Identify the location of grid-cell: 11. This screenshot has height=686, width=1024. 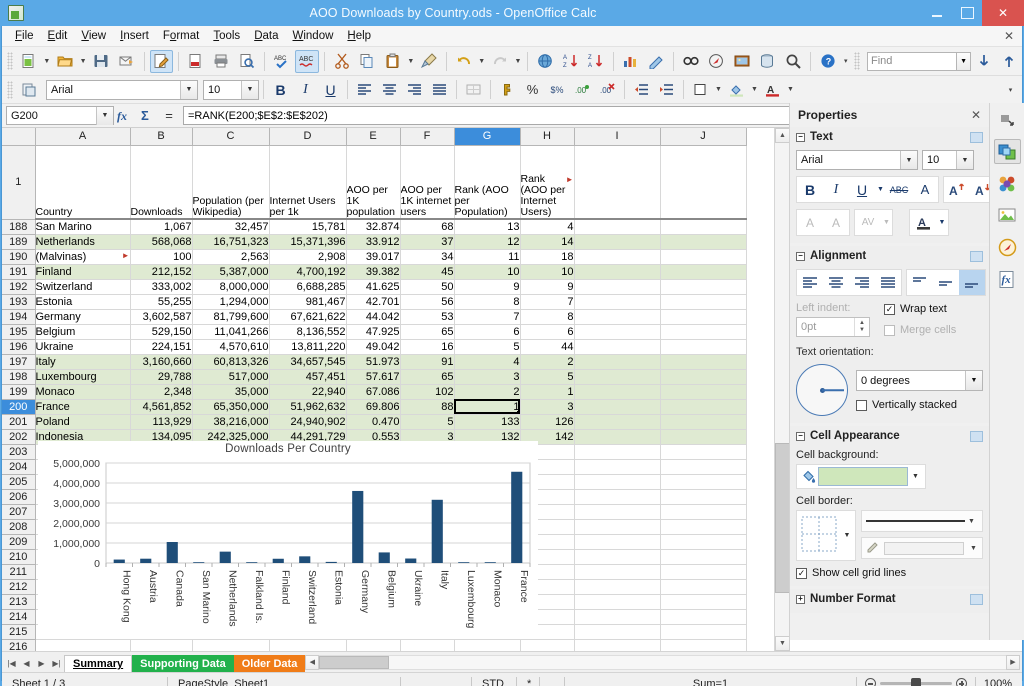
(487, 257).